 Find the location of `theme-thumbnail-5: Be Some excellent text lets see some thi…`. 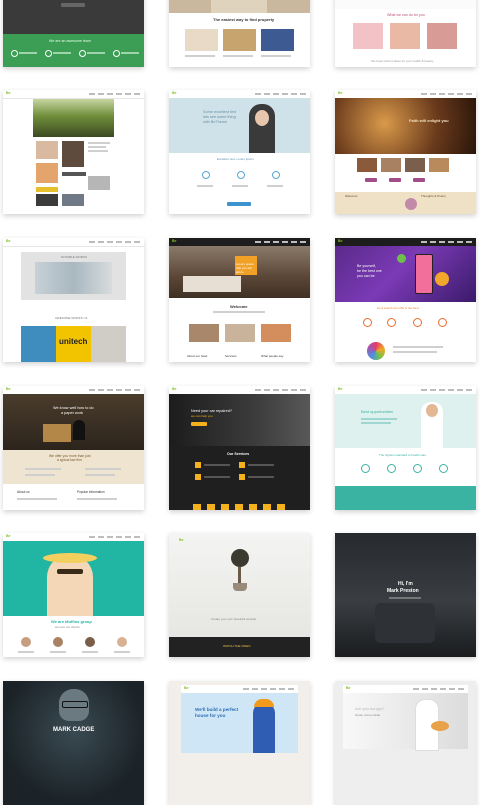

theme-thumbnail-5: Be Some excellent text lets see some thi… is located at coordinates (239, 152).